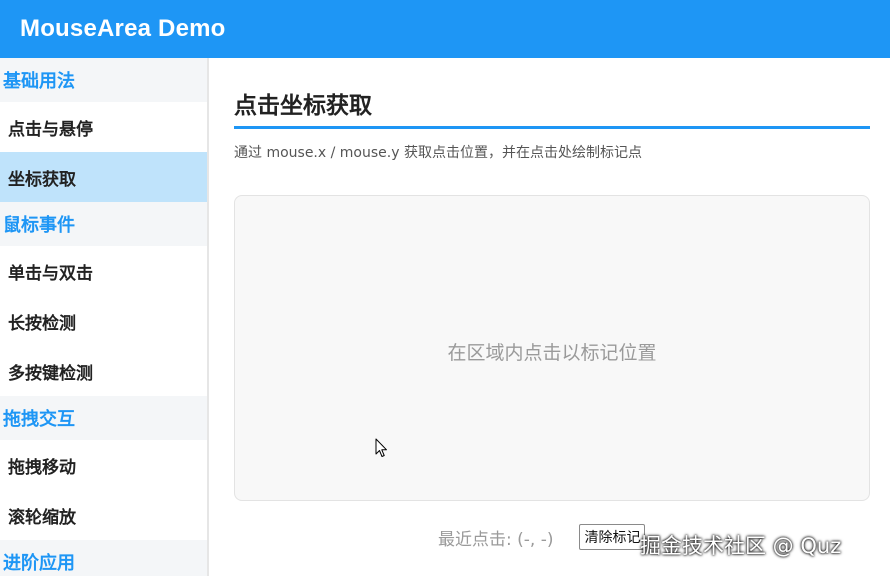 This screenshot has height=576, width=890. What do you see at coordinates (445, 29) in the screenshot?
I see `app-header: MouseArea Demo` at bounding box center [445, 29].